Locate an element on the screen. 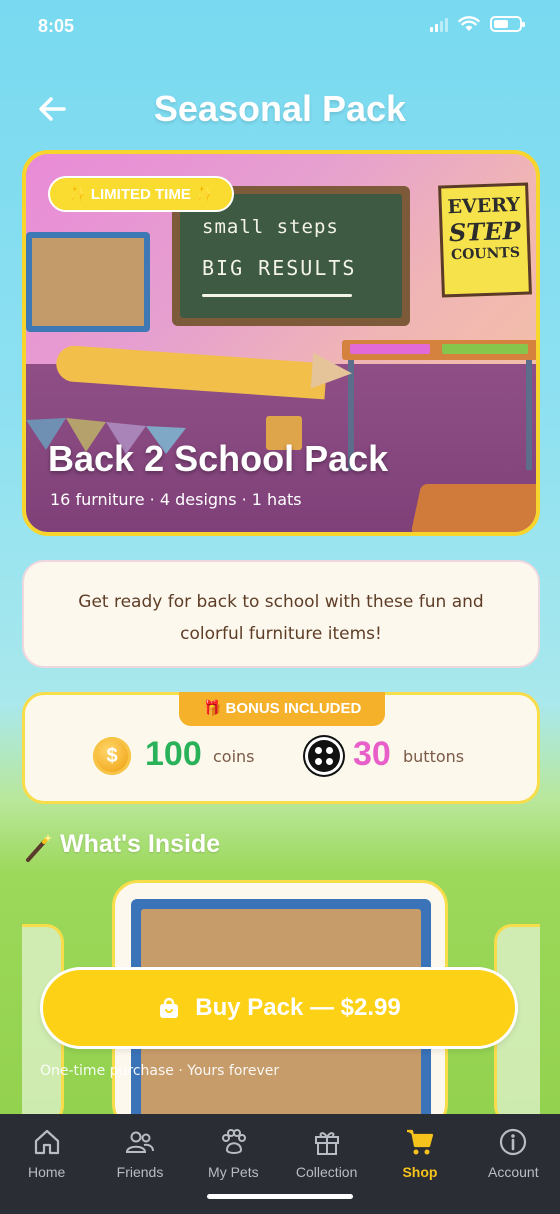 Image resolution: width=560 pixels, height=1214 pixels. chalkboard-text-1: small steps is located at coordinates (270, 227).